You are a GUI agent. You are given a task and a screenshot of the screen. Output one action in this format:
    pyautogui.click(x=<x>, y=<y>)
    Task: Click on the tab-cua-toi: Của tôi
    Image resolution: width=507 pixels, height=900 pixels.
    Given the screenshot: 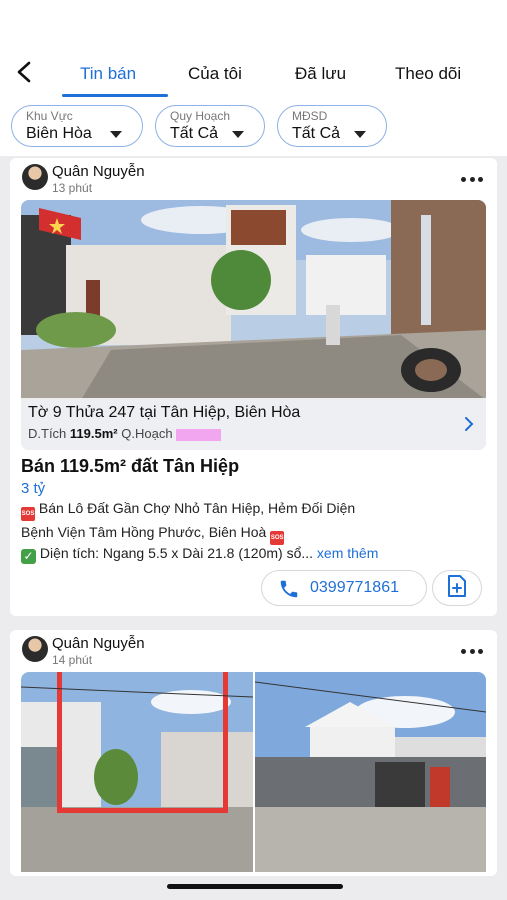 What is the action you would take?
    pyautogui.click(x=215, y=74)
    